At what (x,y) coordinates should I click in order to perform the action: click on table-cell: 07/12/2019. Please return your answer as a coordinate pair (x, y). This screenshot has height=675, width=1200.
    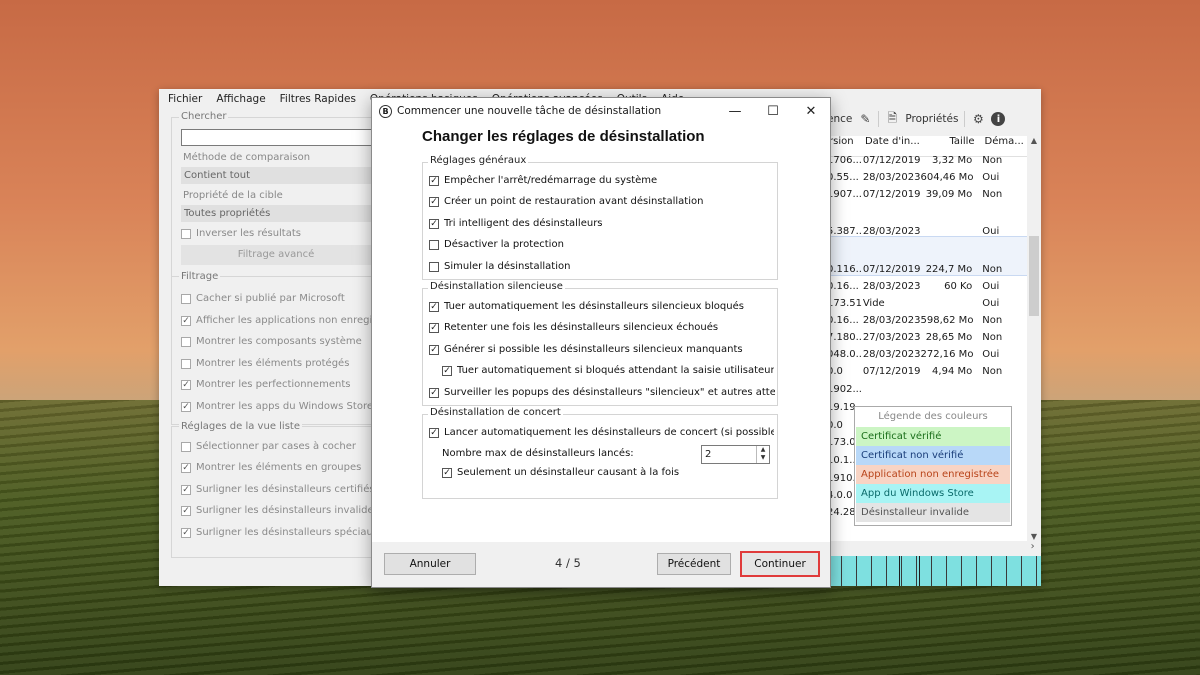
    Looking at the image, I should click on (891, 269).